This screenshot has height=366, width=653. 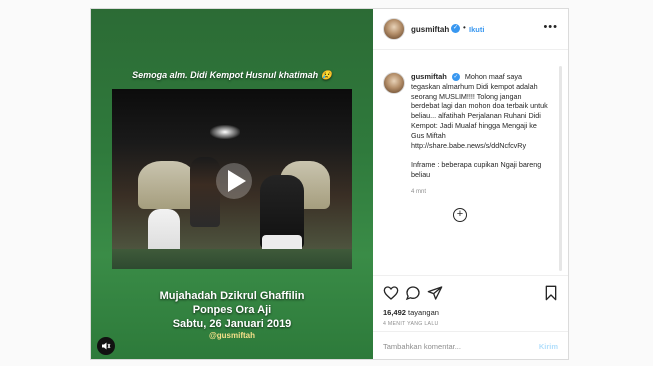 What do you see at coordinates (394, 29) in the screenshot?
I see `avatar` at bounding box center [394, 29].